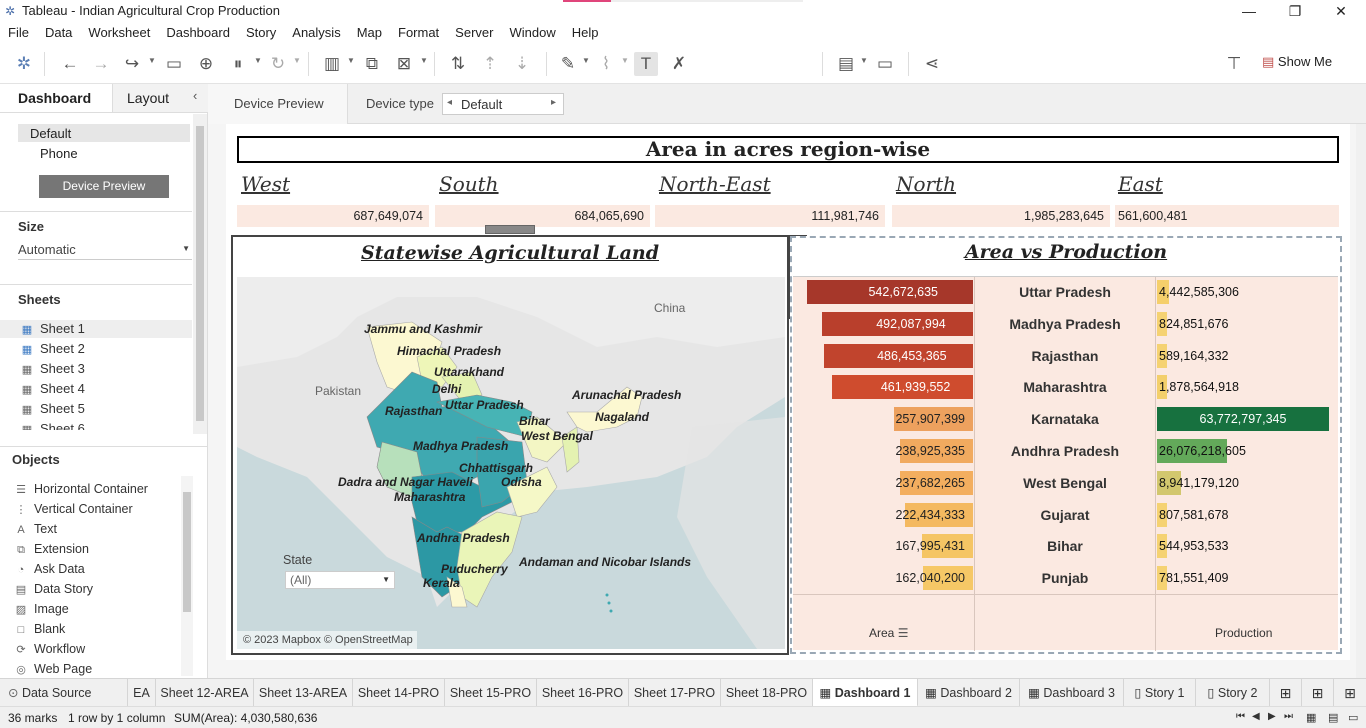 This screenshot has height=728, width=1366. I want to click on sheets-scrollbar, so click(200, 274).